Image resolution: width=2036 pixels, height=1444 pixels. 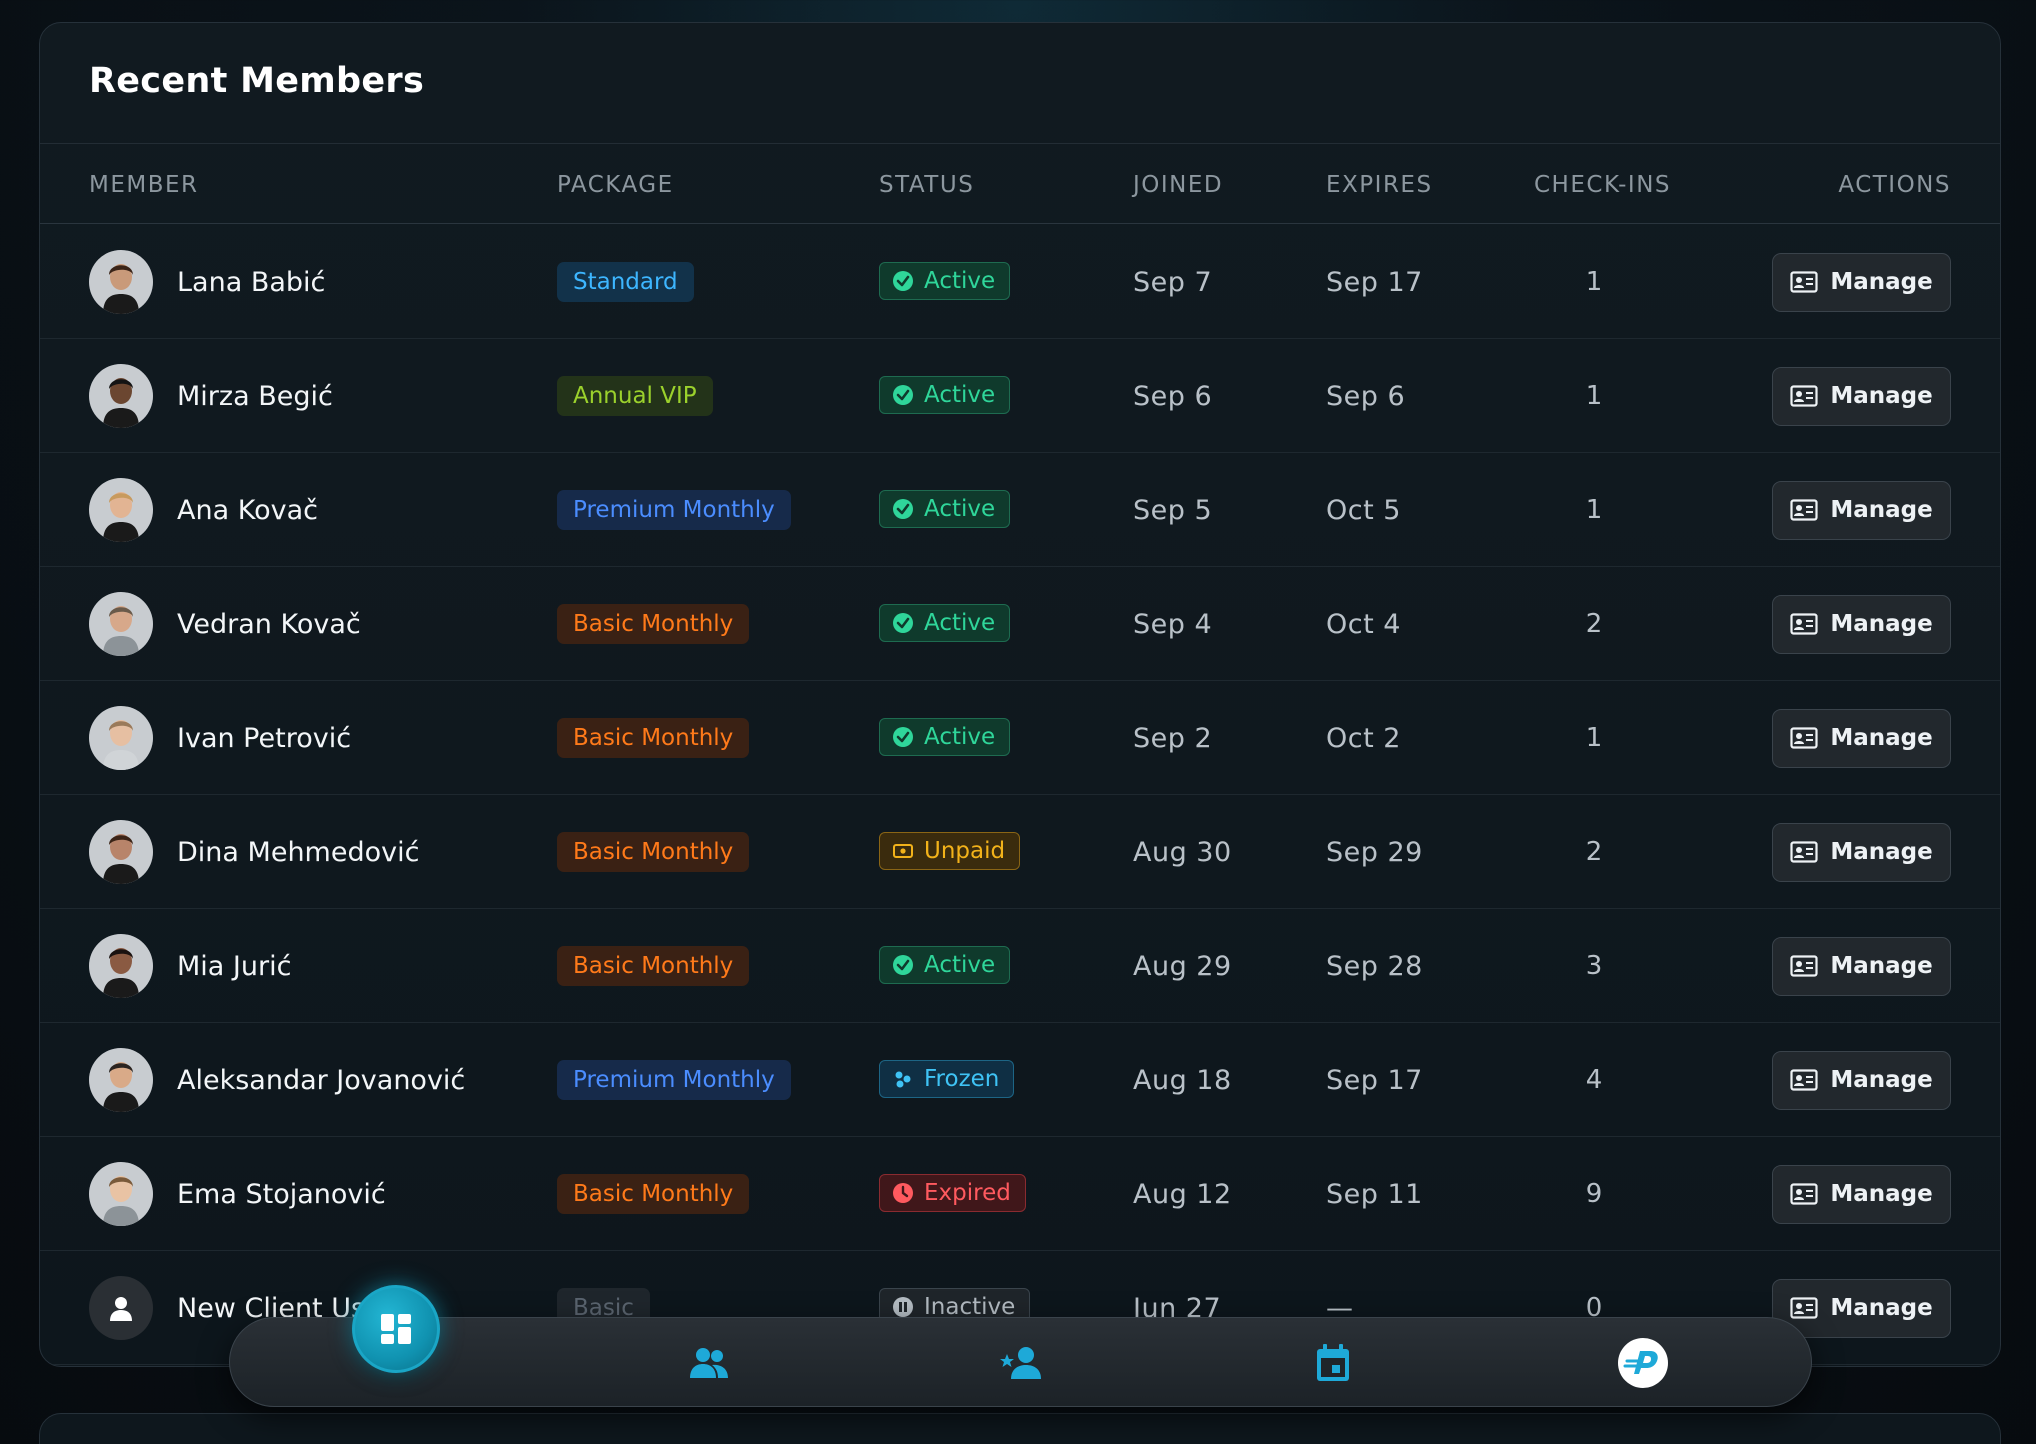 I want to click on package-badge: Standard, so click(x=625, y=282).